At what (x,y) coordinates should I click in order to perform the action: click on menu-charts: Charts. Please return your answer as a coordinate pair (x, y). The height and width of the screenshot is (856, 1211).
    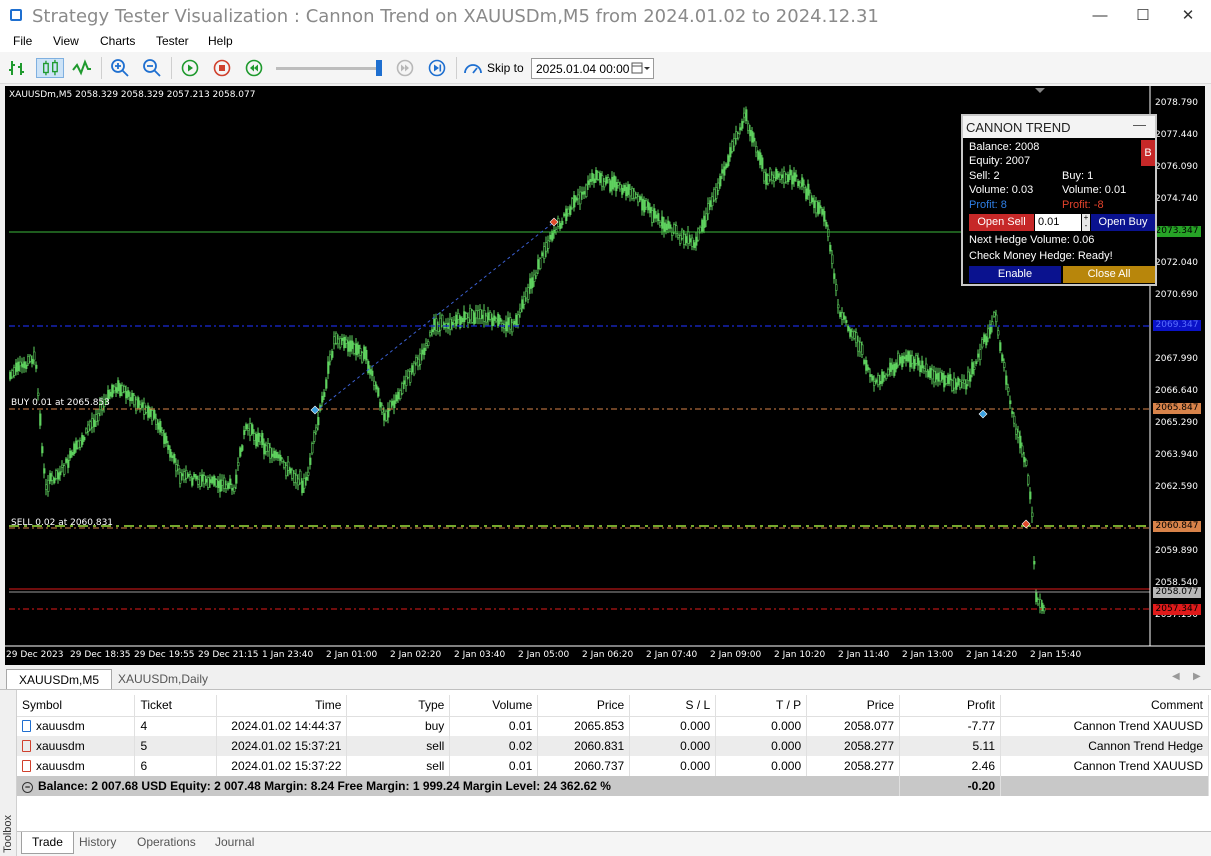
    Looking at the image, I should click on (117, 41).